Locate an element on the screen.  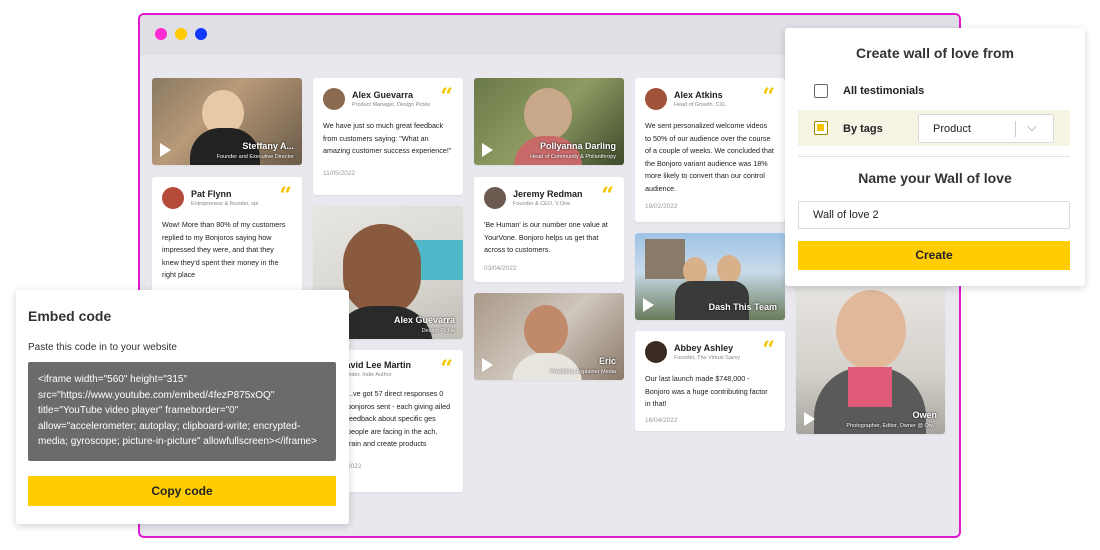
video-subtitle: Head of Community & Philanthropy is located at coordinates (573, 157).